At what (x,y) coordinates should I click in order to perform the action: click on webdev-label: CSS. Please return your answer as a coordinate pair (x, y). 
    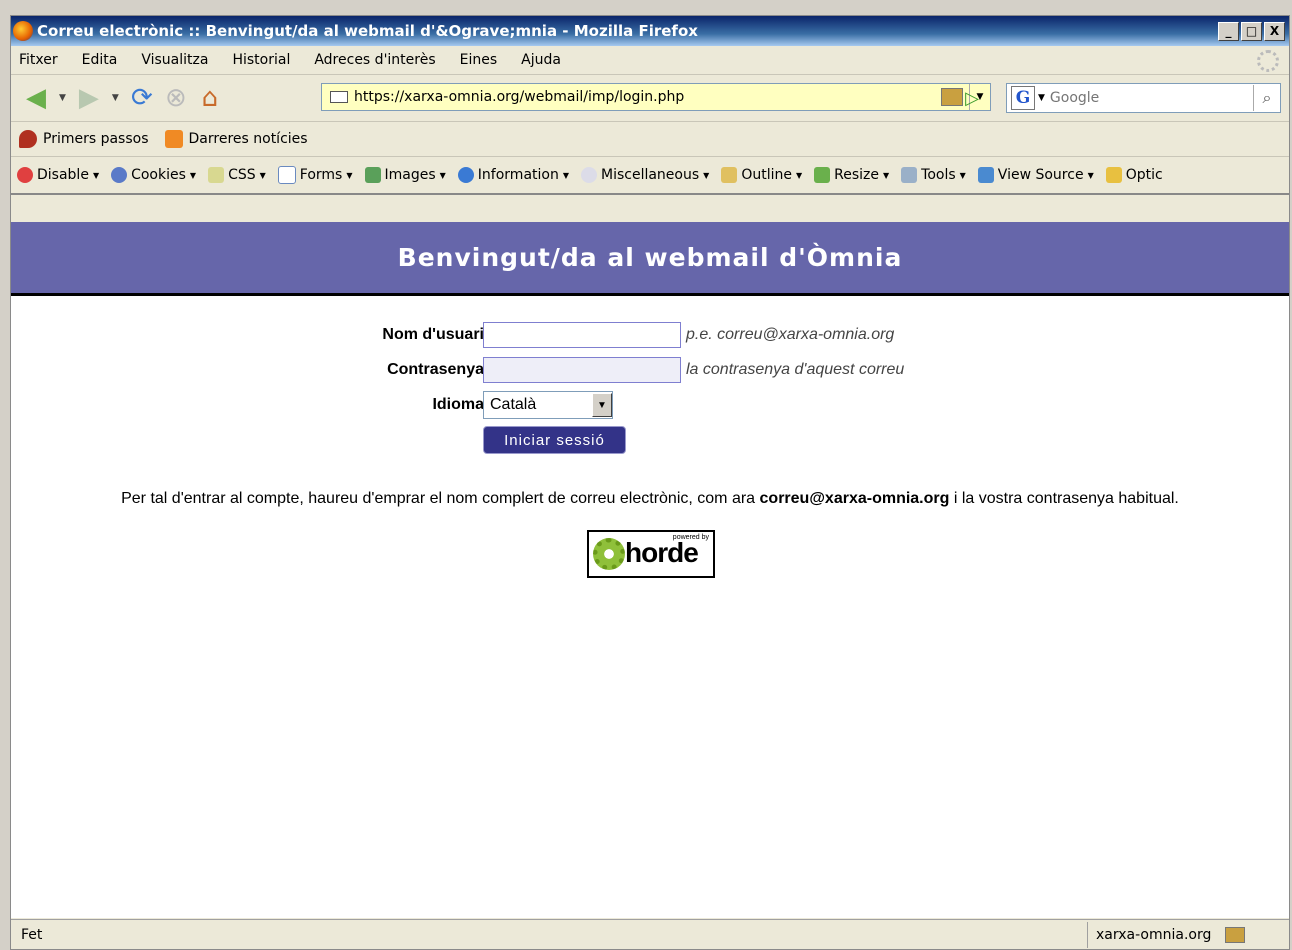
    Looking at the image, I should click on (242, 175).